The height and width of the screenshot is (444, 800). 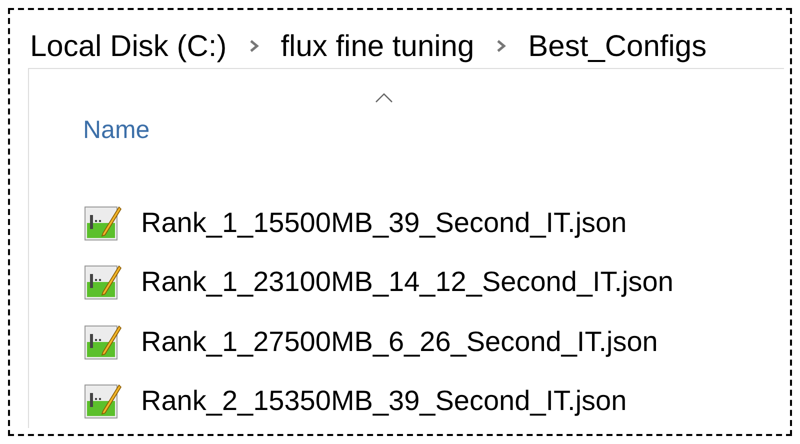 What do you see at coordinates (116, 131) in the screenshot?
I see `name-column-header: Name` at bounding box center [116, 131].